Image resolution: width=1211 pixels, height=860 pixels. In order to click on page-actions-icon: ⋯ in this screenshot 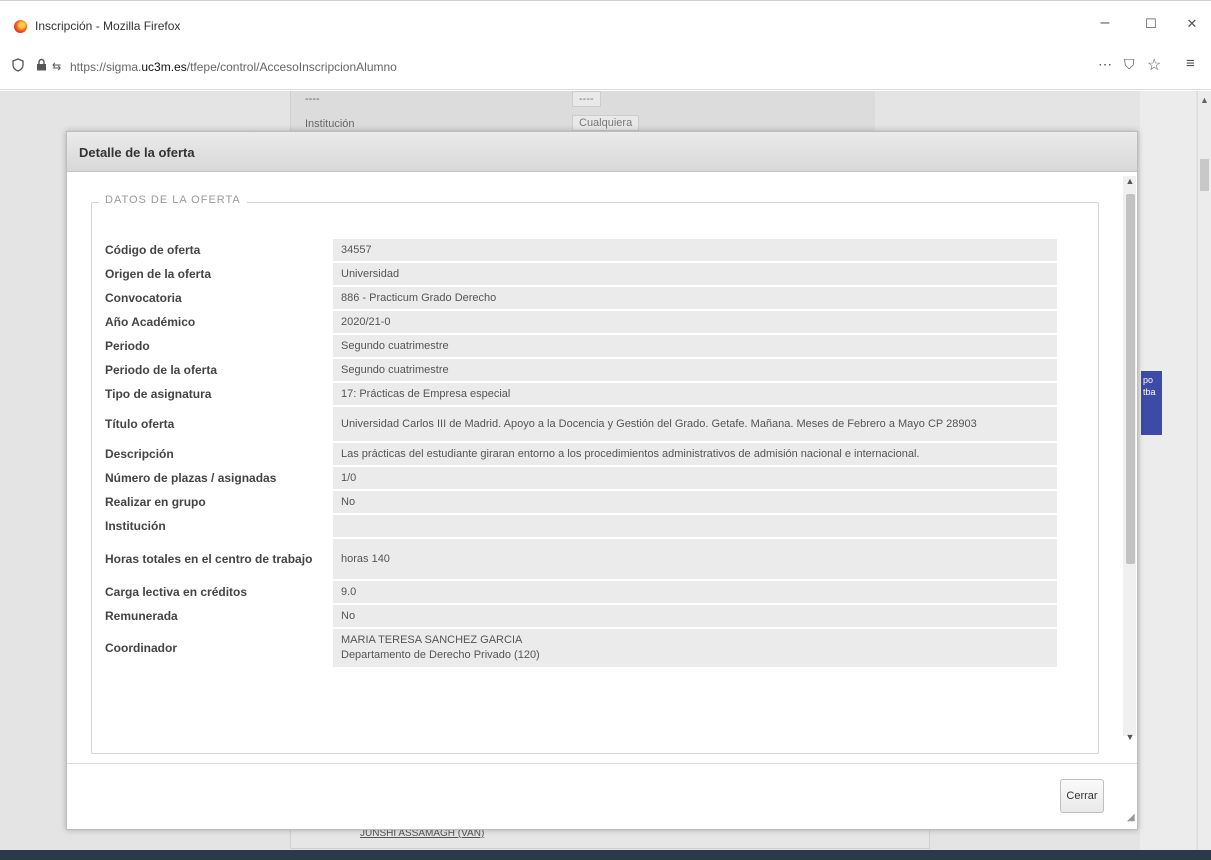, I will do `click(1105, 64)`.